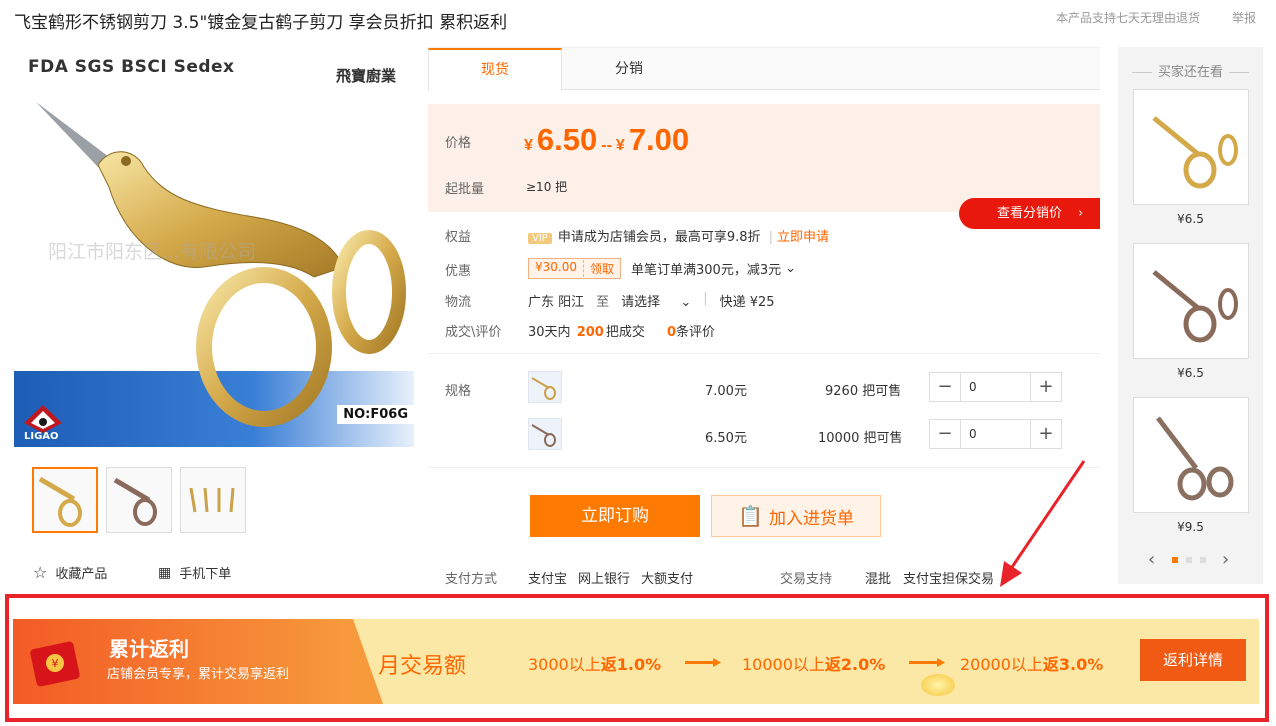 This screenshot has height=726, width=1276. Describe the element at coordinates (995, 434) in the screenshot. I see `quantity-input-2: 0` at that location.